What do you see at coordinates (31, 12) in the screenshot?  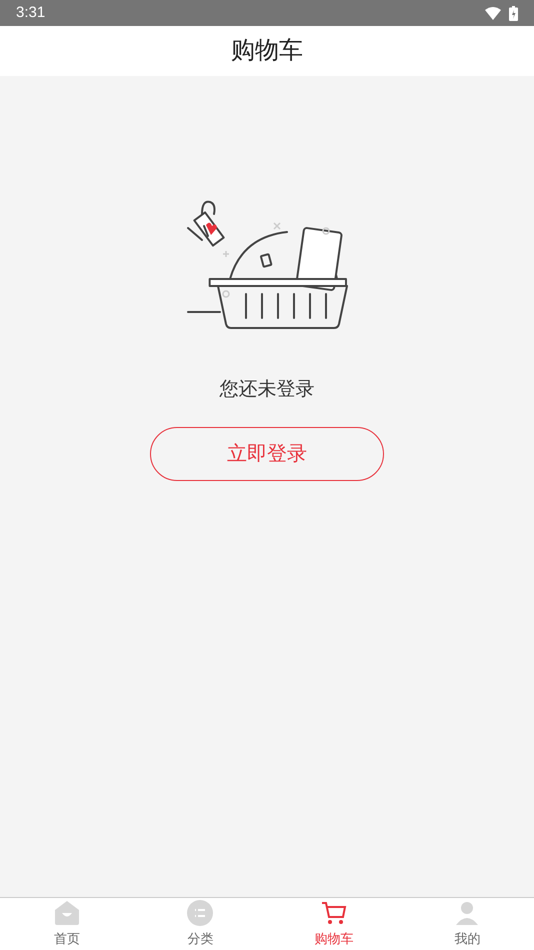 I see `status-time: 3:31` at bounding box center [31, 12].